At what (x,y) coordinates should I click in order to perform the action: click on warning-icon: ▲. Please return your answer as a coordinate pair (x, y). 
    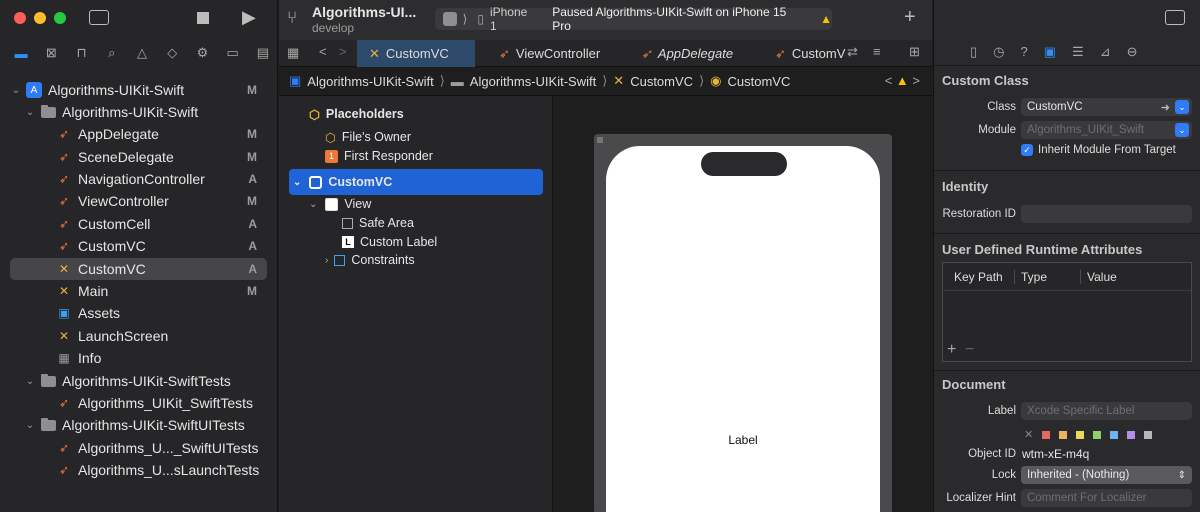
    Looking at the image, I should click on (826, 19).